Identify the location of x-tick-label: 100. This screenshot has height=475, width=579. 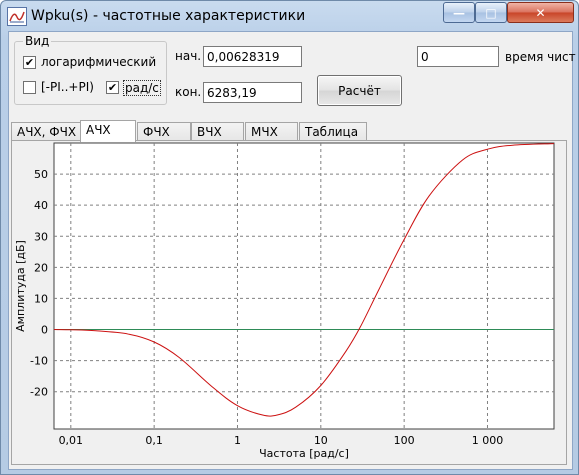
(404, 440).